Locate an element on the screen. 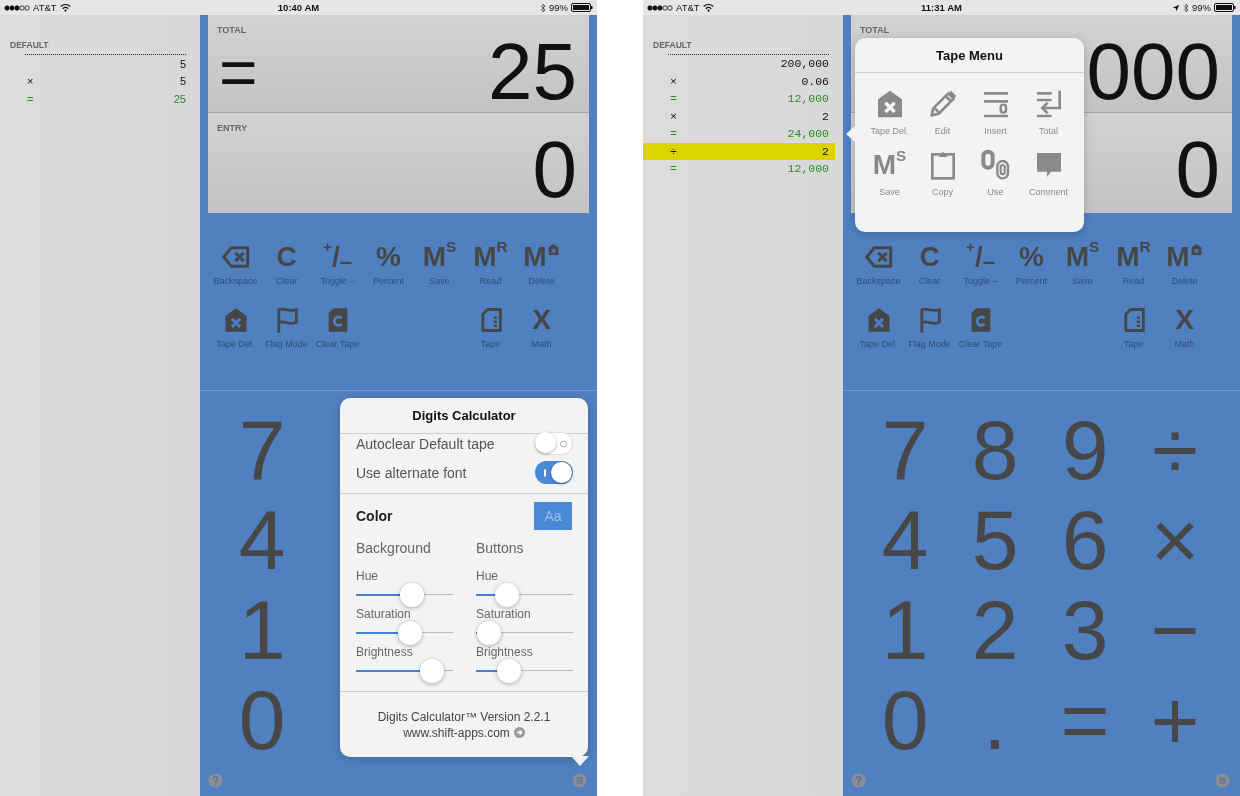 Image resolution: width=1240 pixels, height=796 pixels. key-button: 5 is located at coordinates (995, 540).